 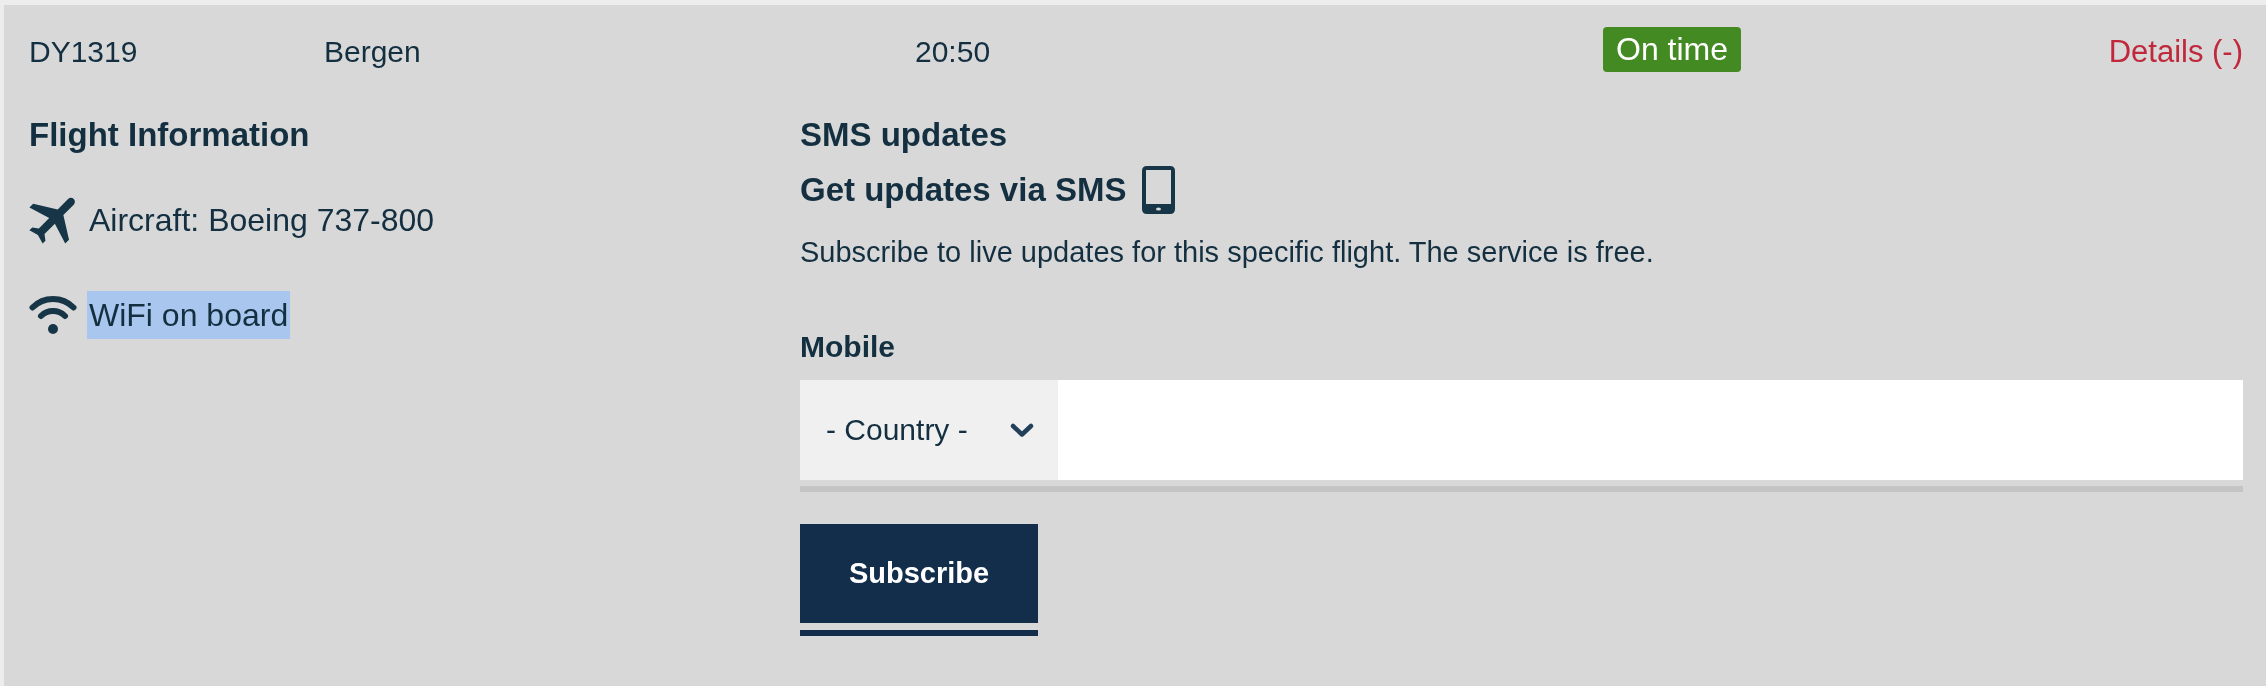 What do you see at coordinates (2175, 49) in the screenshot?
I see `details-link: Details (-)` at bounding box center [2175, 49].